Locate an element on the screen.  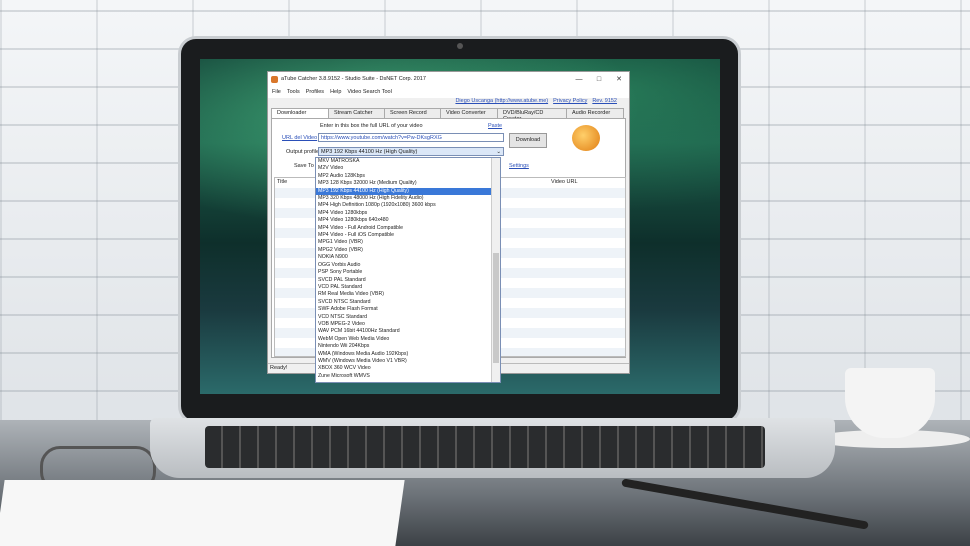
profile-option: MP4 Video - Full Android Compatible is located at coordinates (408, 228).